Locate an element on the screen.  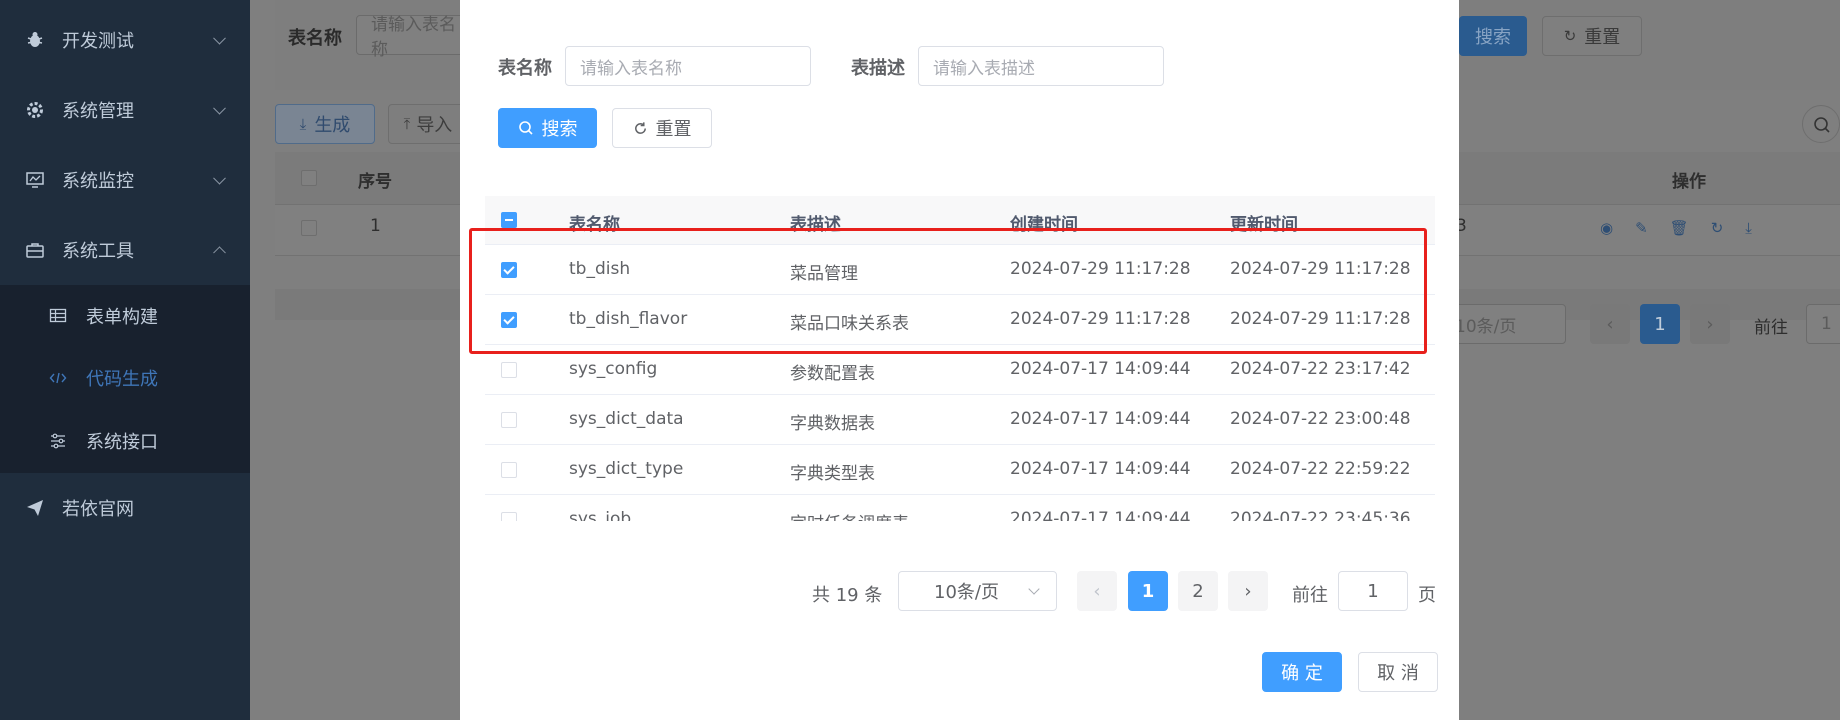
bg-goto-input: 1 is located at coordinates (1823, 324).